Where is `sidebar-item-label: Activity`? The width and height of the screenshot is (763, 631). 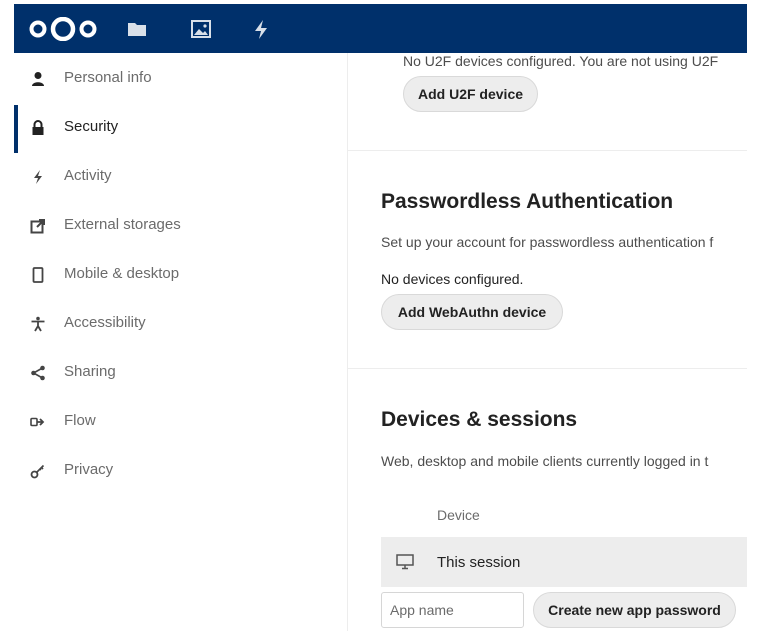 sidebar-item-label: Activity is located at coordinates (88, 175).